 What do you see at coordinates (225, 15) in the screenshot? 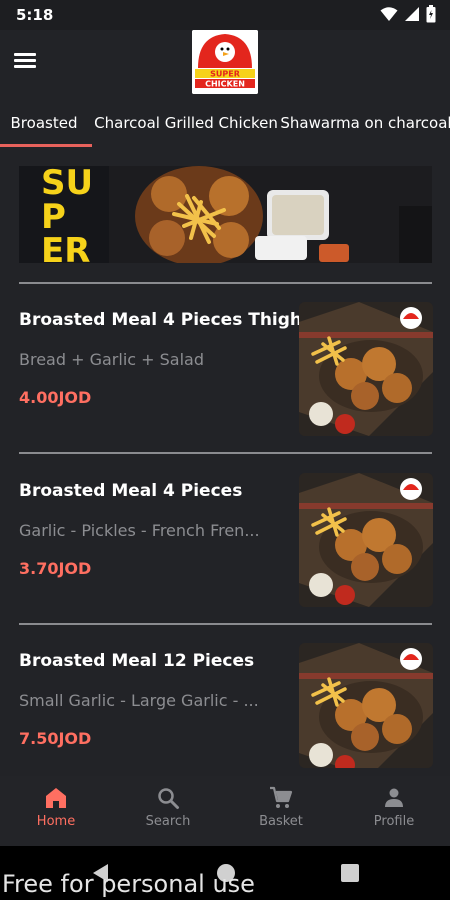
I see `status-bar: 5:18` at bounding box center [225, 15].